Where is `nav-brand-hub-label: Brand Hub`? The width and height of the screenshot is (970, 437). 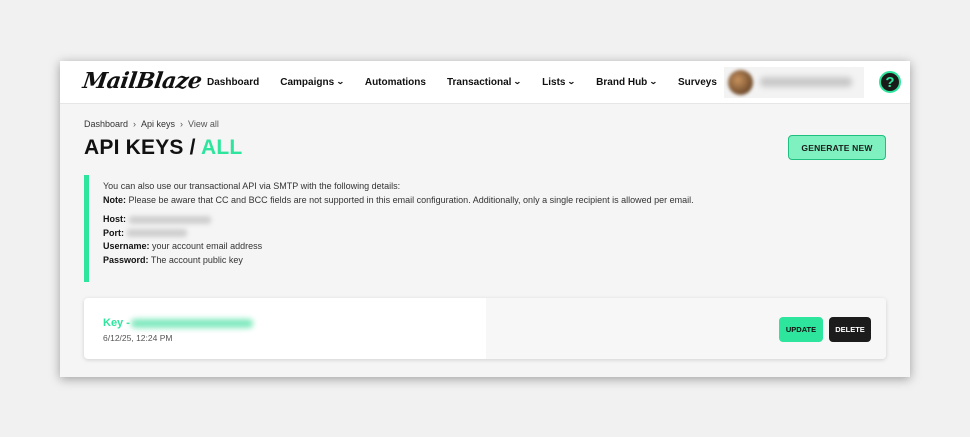
nav-brand-hub-label: Brand Hub is located at coordinates (622, 82).